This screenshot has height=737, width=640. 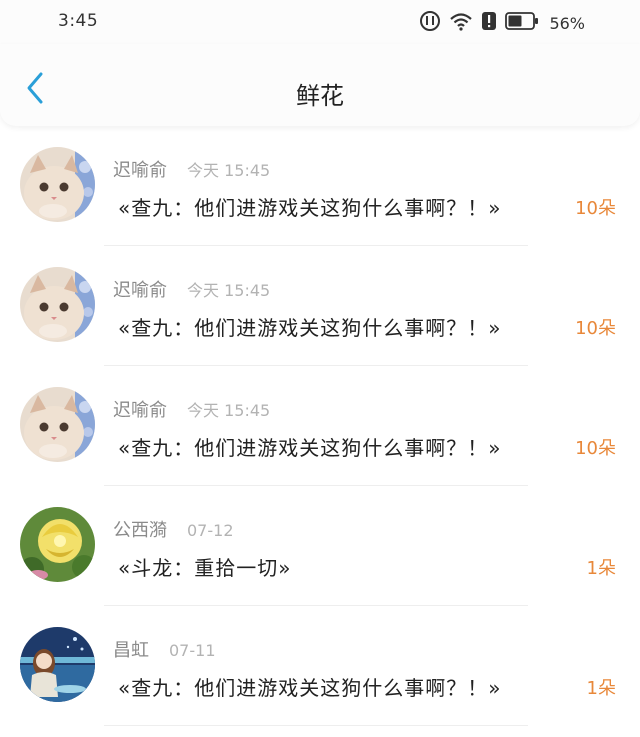 I want to click on item-meta: 昌虹 07-11, so click(x=164, y=649).